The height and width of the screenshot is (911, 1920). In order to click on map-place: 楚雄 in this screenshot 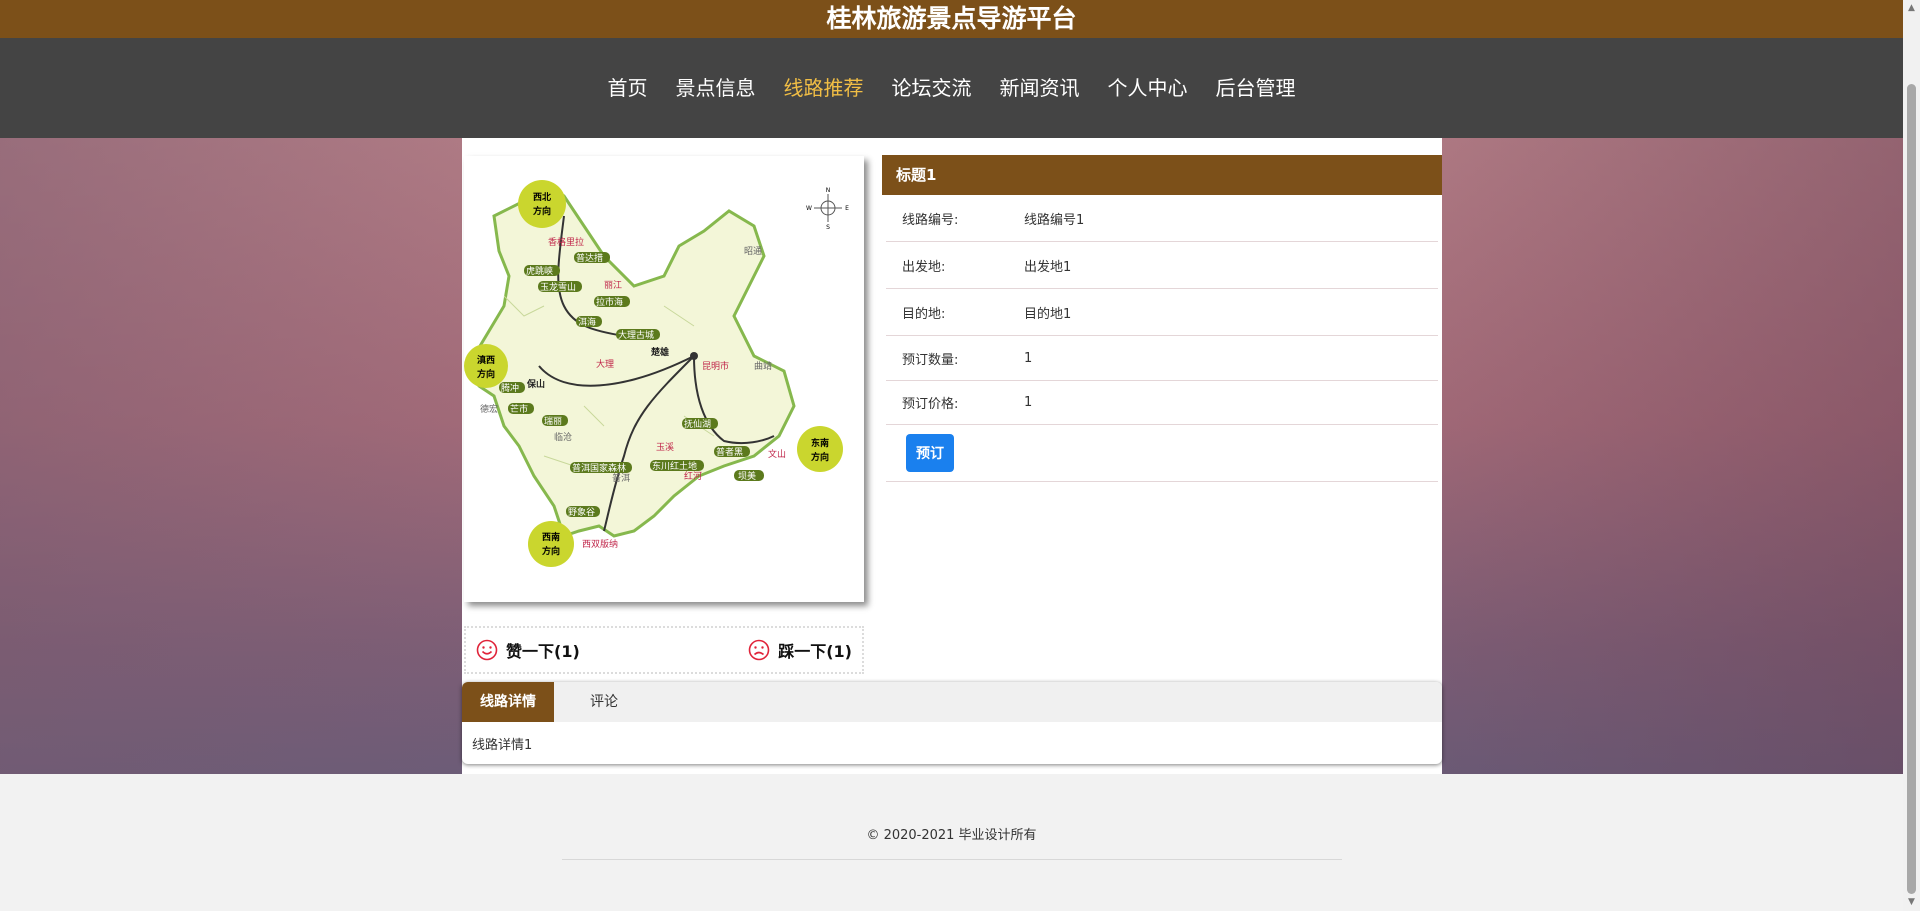, I will do `click(659, 352)`.